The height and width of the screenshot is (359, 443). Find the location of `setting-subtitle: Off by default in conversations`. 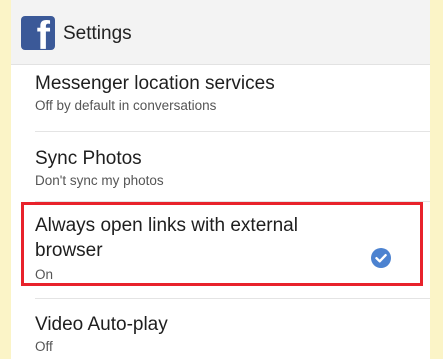

setting-subtitle: Off by default in conversations is located at coordinates (126, 105).